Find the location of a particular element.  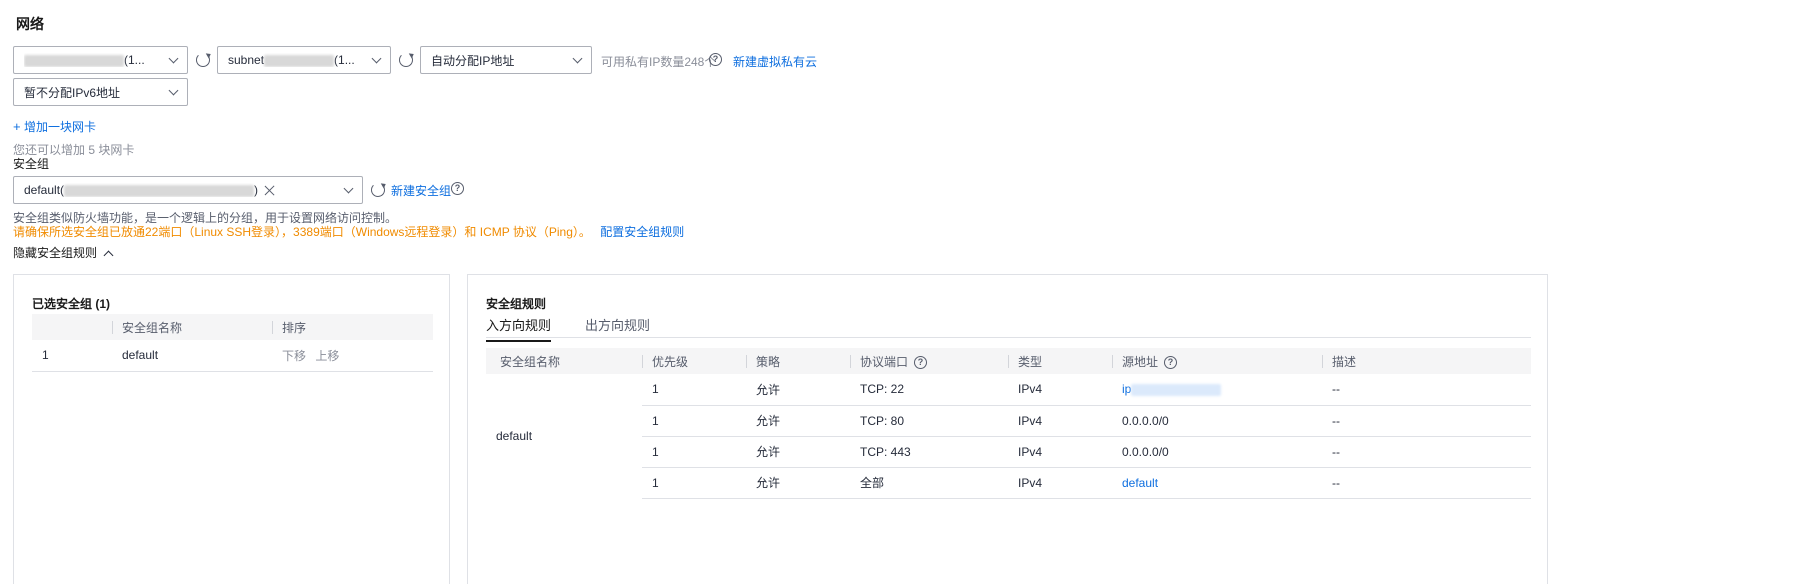

column-header-description: 描述 is located at coordinates (1426, 361).